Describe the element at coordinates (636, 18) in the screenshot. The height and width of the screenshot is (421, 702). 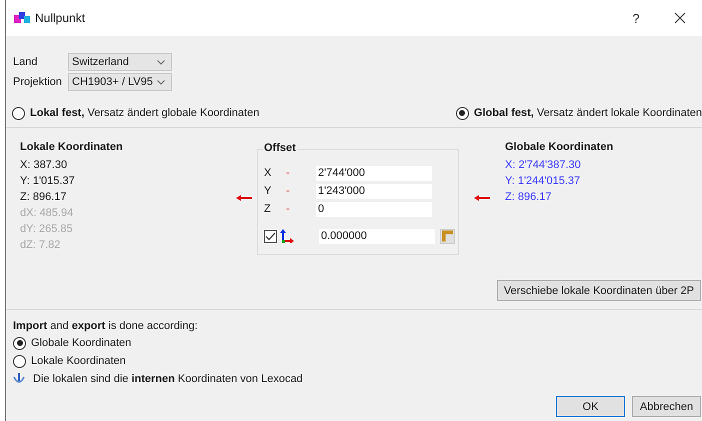
I see `help-button: ?` at that location.